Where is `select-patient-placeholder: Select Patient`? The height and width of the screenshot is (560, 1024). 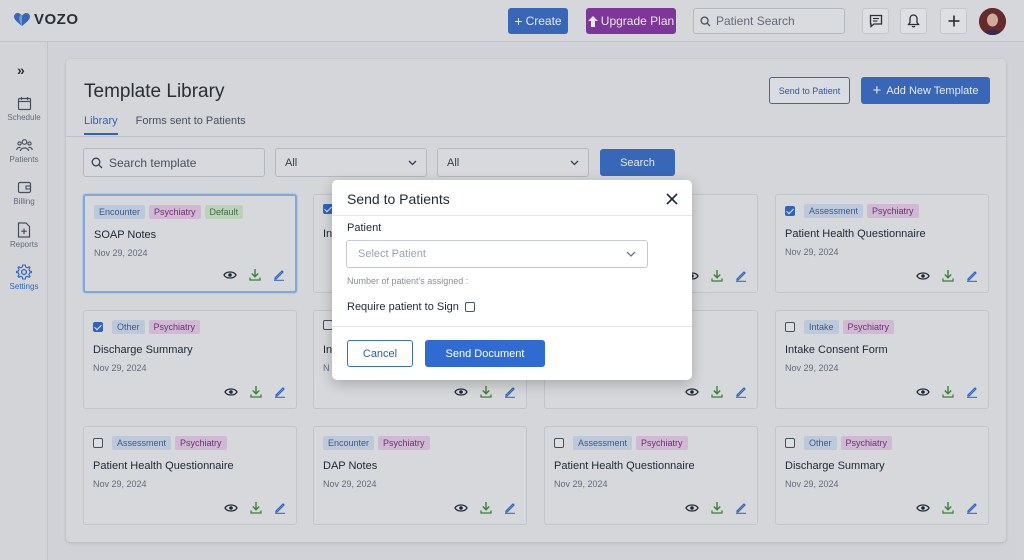
select-patient-placeholder: Select Patient is located at coordinates (392, 254).